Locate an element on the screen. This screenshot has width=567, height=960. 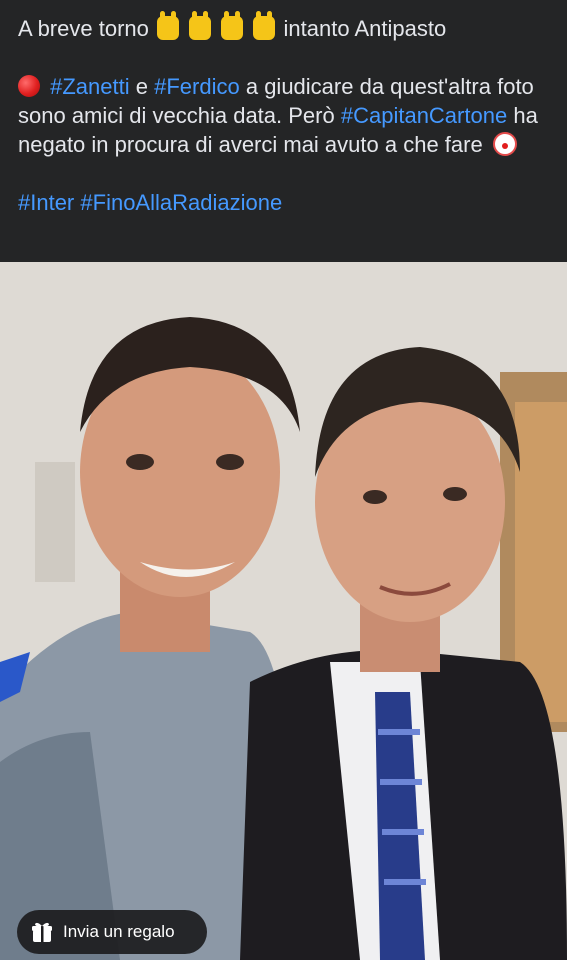
hashtag-inter-link: #Inter is located at coordinates (46, 202).